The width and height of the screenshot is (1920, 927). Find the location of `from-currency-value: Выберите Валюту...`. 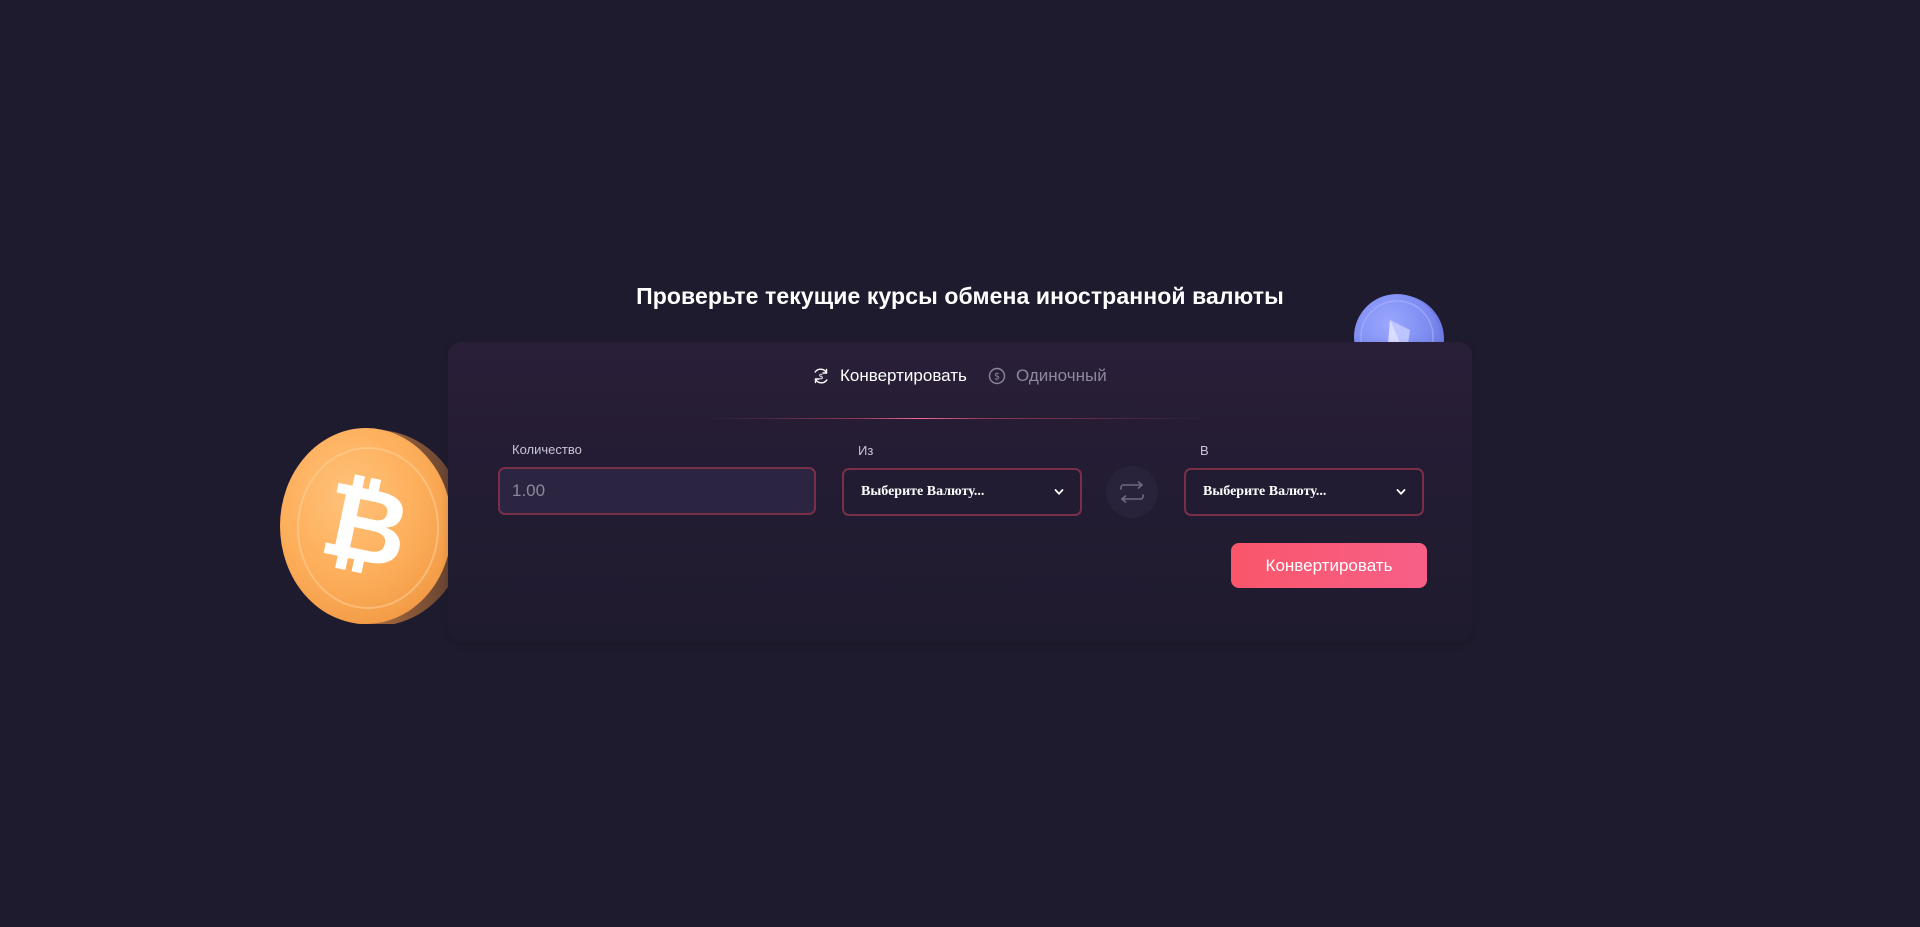

from-currency-value: Выберите Валюту... is located at coordinates (923, 491).